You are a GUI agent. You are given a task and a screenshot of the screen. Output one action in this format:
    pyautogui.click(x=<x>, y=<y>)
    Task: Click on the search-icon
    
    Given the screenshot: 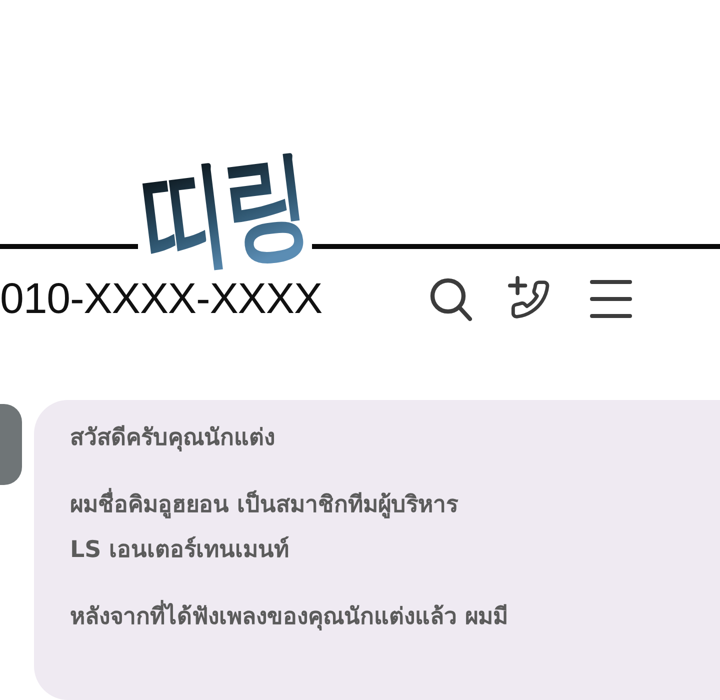 What is the action you would take?
    pyautogui.click(x=451, y=299)
    